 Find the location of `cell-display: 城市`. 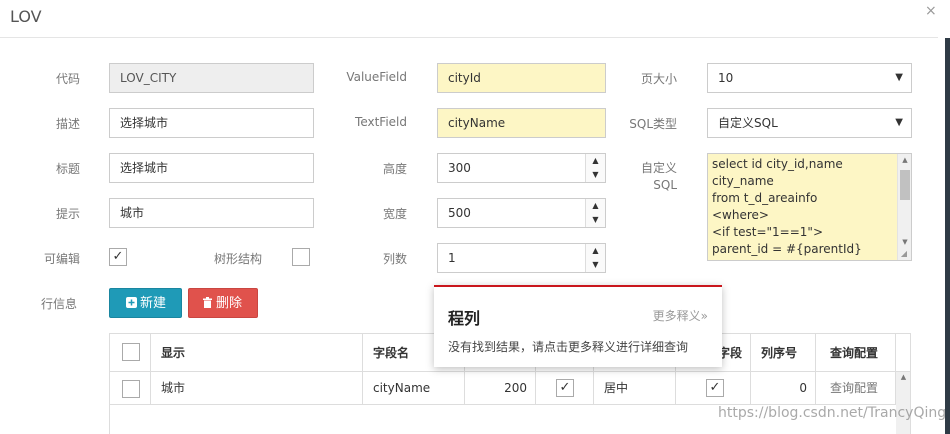

cell-display: 城市 is located at coordinates (257, 388).